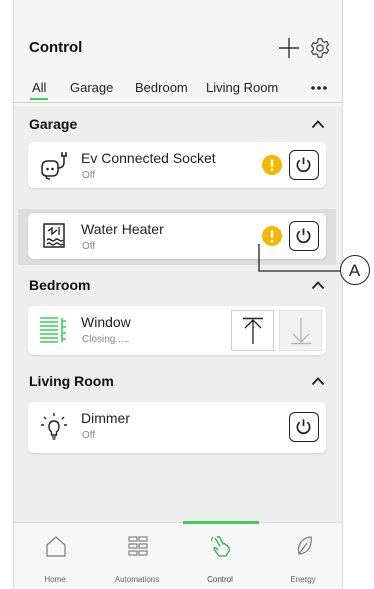  I want to click on device-card-ev-socket: Ev Connected Socket Off, so click(177, 165).